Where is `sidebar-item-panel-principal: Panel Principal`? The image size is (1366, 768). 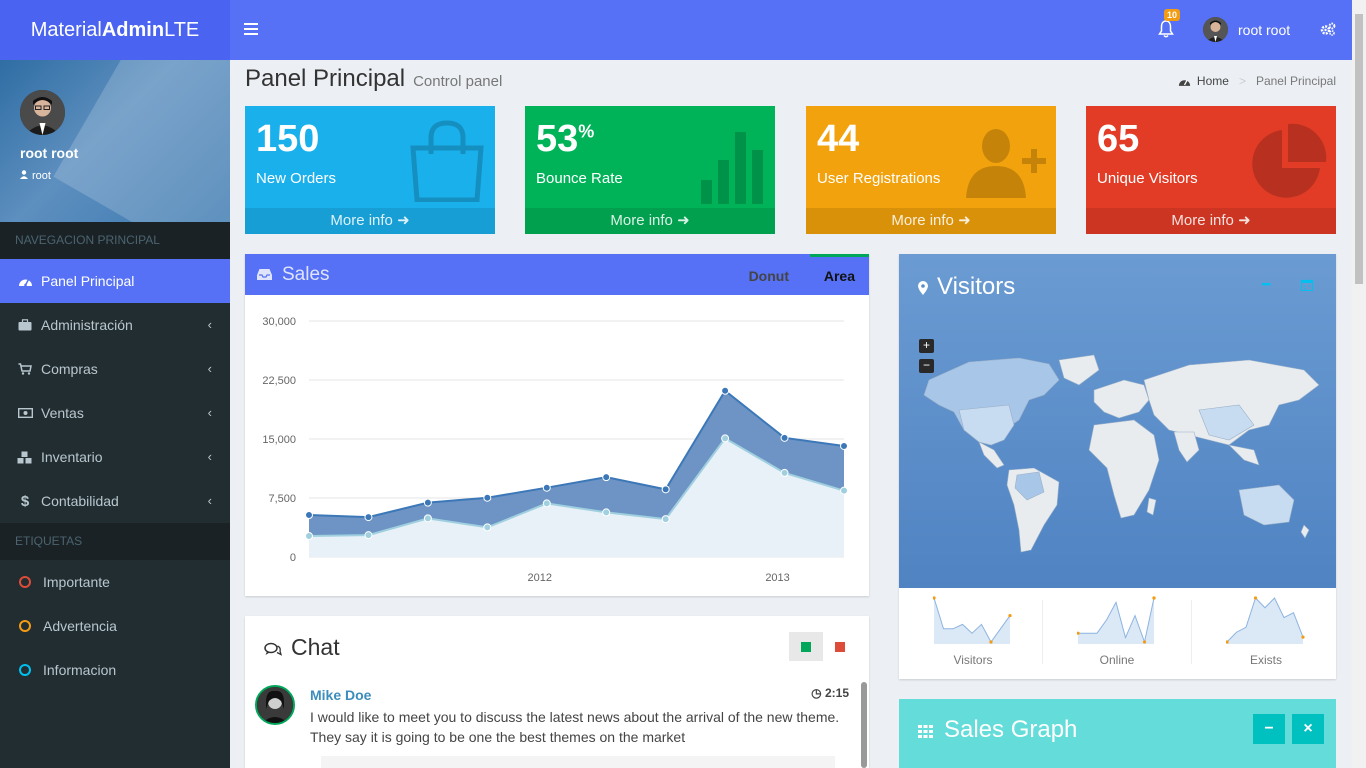 sidebar-item-panel-principal: Panel Principal is located at coordinates (115, 281).